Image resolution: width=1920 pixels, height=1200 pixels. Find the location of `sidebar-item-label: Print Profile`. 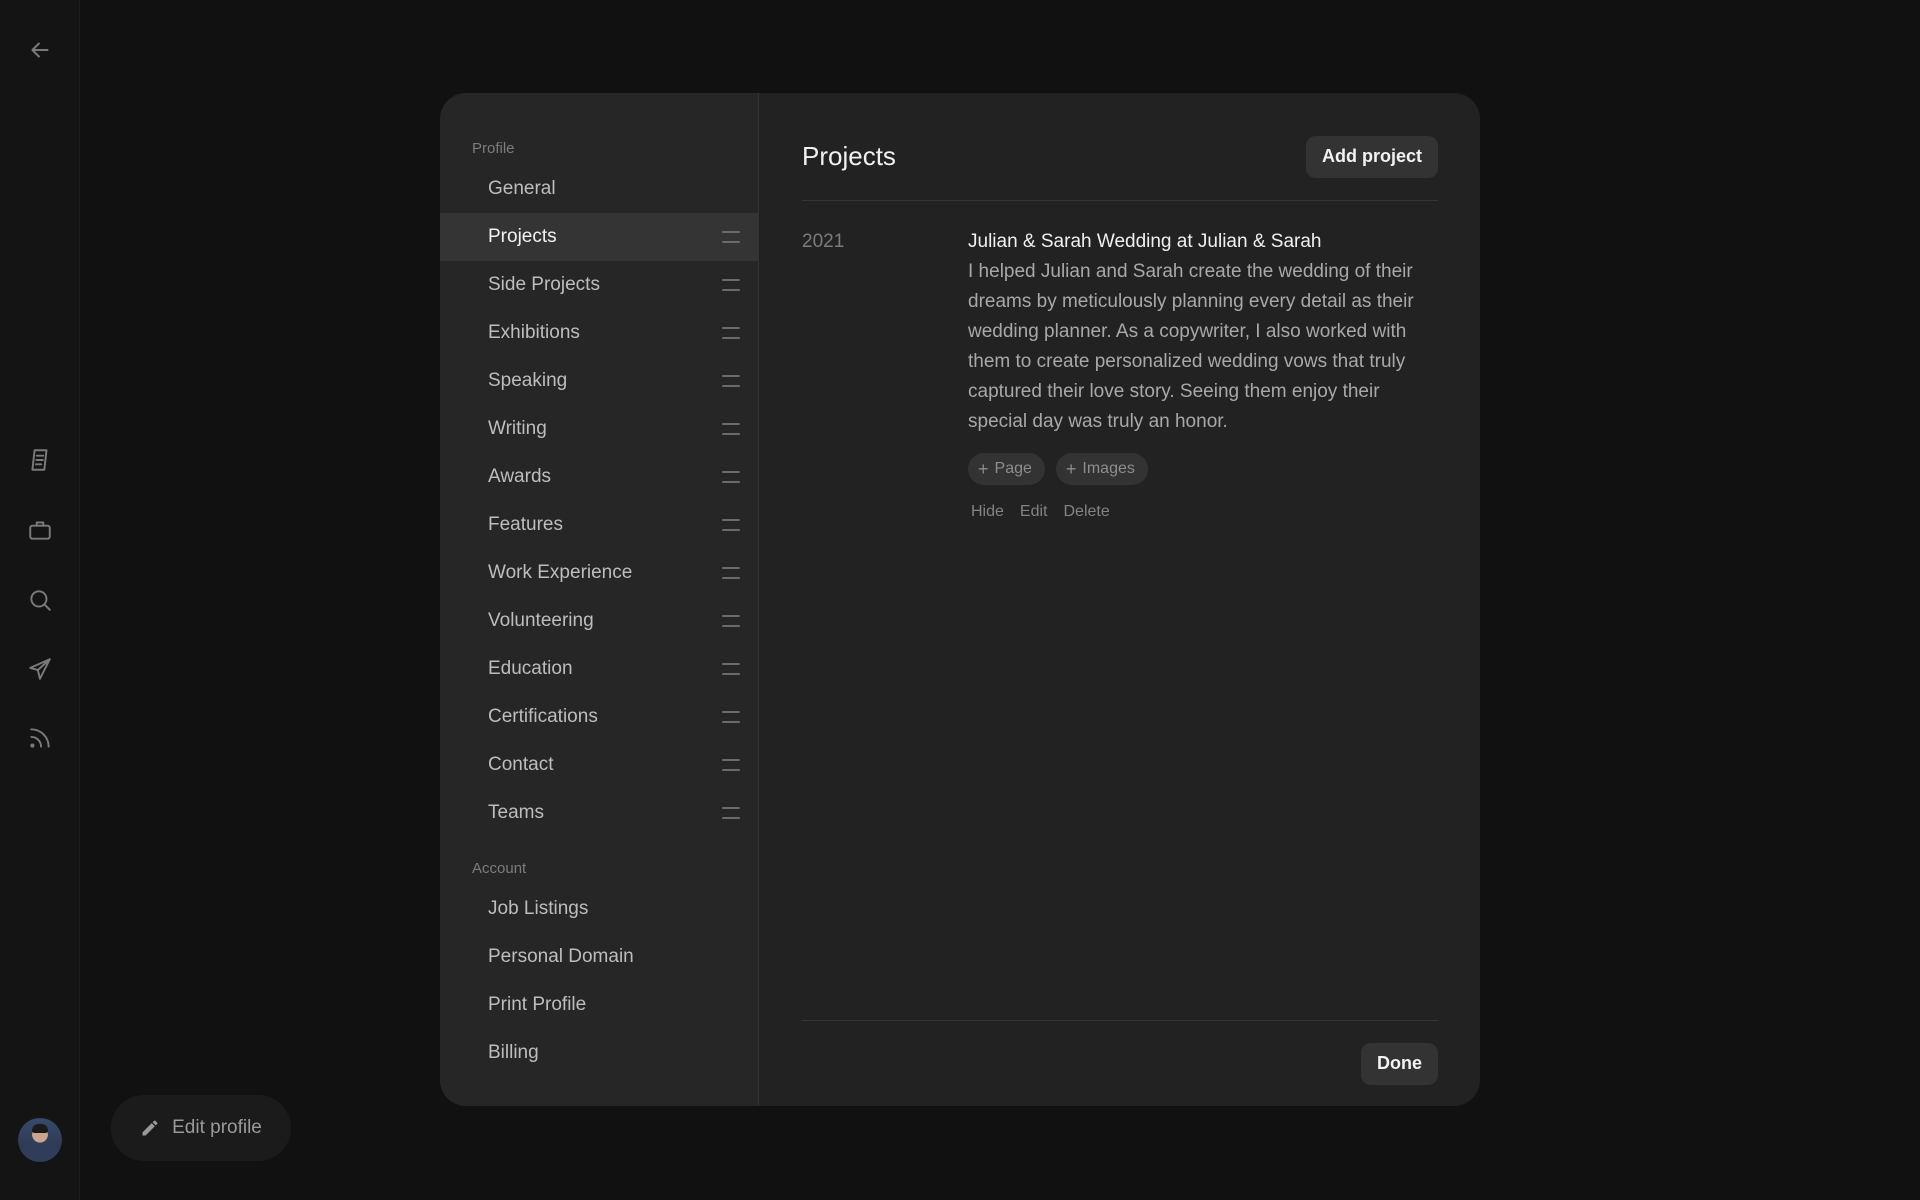

sidebar-item-label: Print Profile is located at coordinates (537, 1004).